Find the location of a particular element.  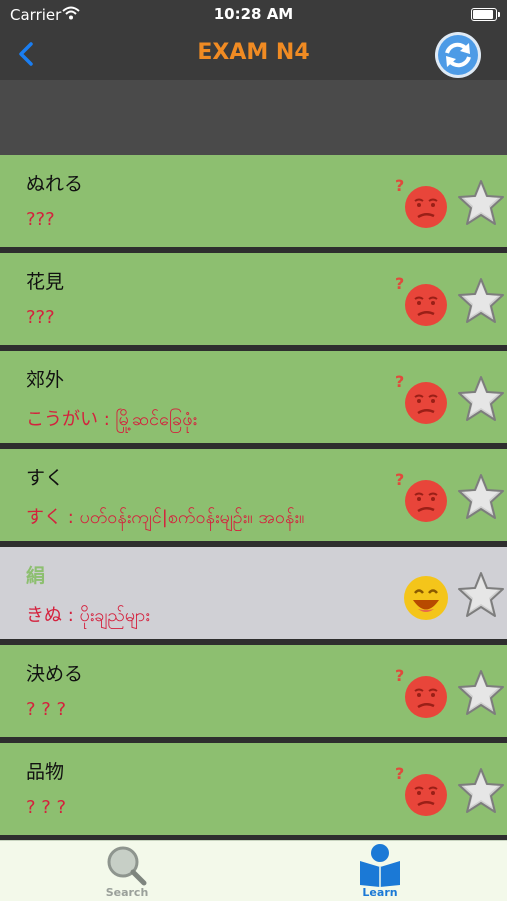

status-bar: Carrier 10:28 AM is located at coordinates (253, 15).